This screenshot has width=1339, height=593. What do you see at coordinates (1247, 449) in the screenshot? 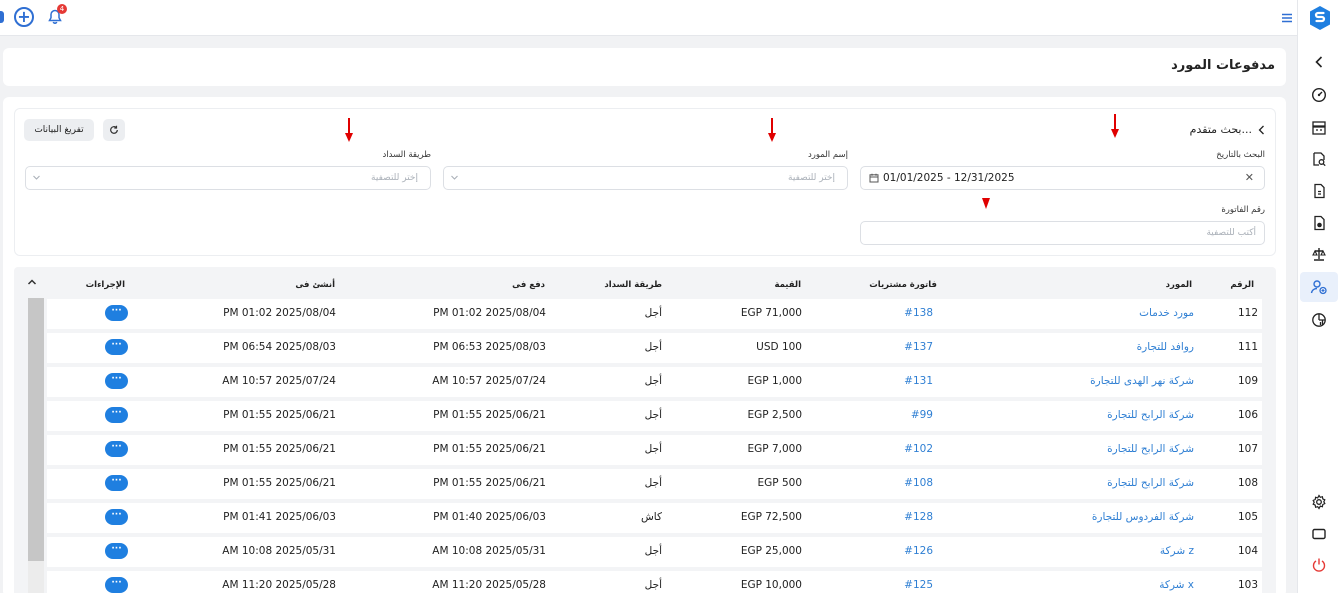
I see `row-number: 107` at bounding box center [1247, 449].